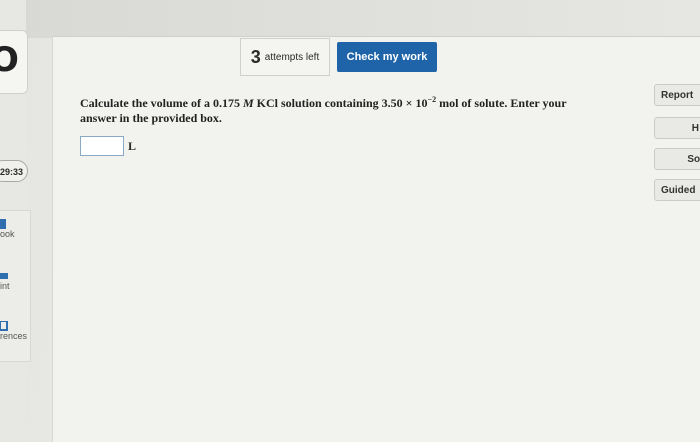 This screenshot has width=700, height=442. I want to click on top-band, so click(350, 19).